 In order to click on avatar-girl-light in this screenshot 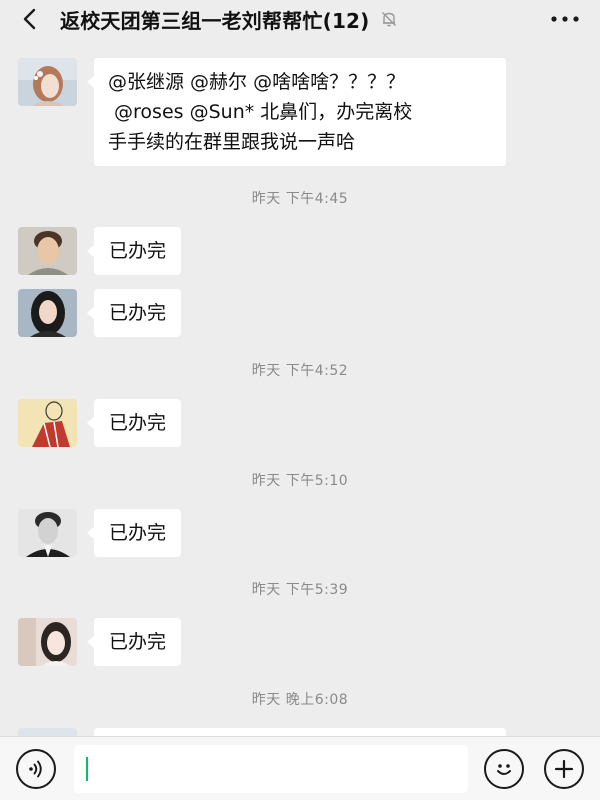, I will do `click(47, 642)`.